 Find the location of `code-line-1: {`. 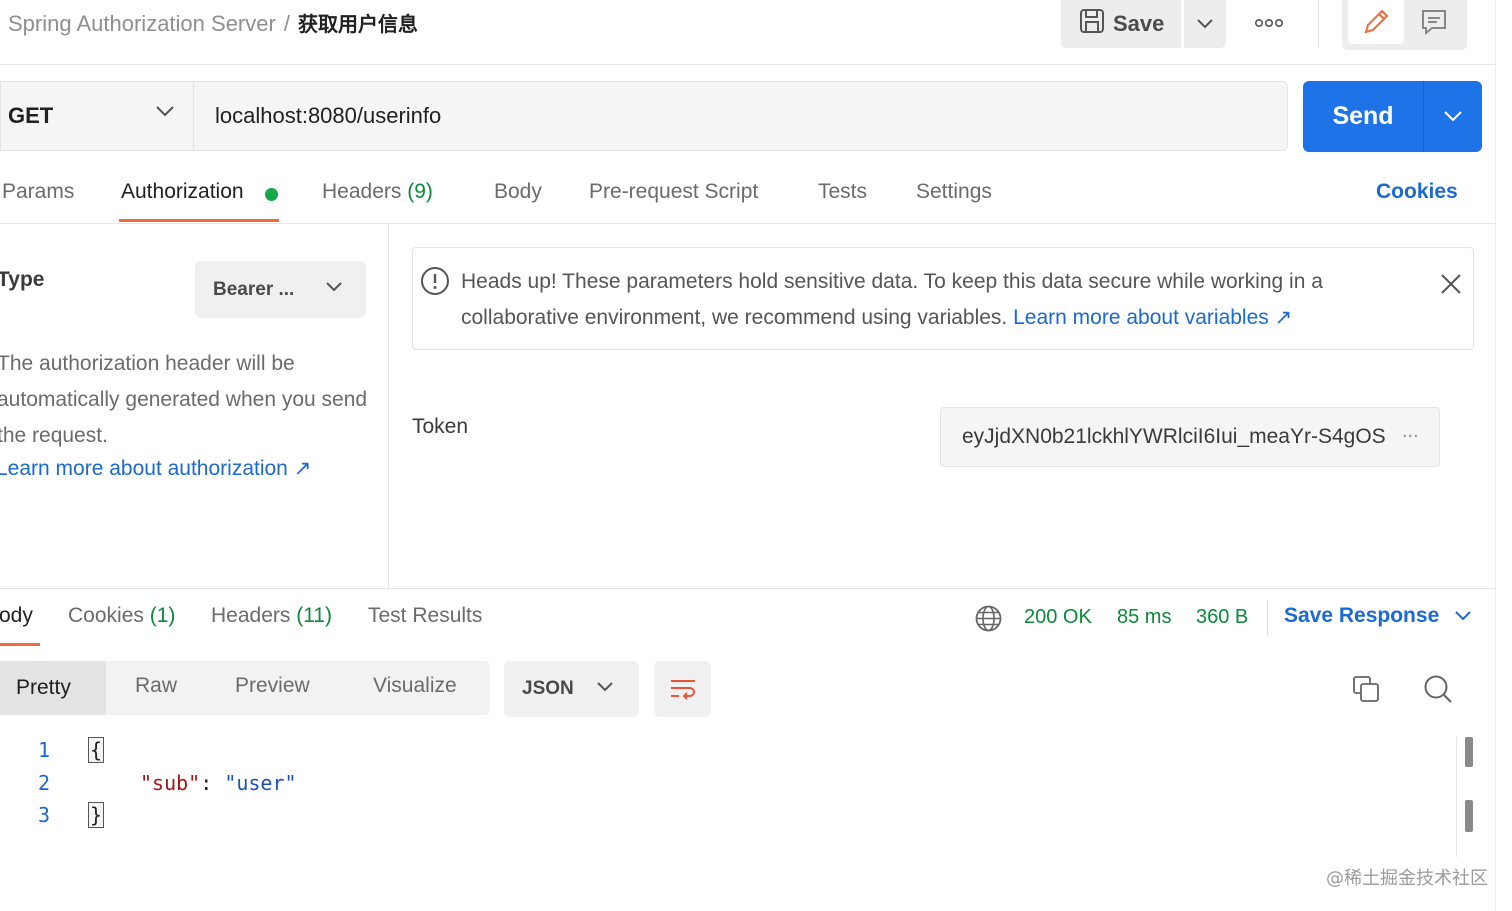

code-line-1: { is located at coordinates (96, 750).